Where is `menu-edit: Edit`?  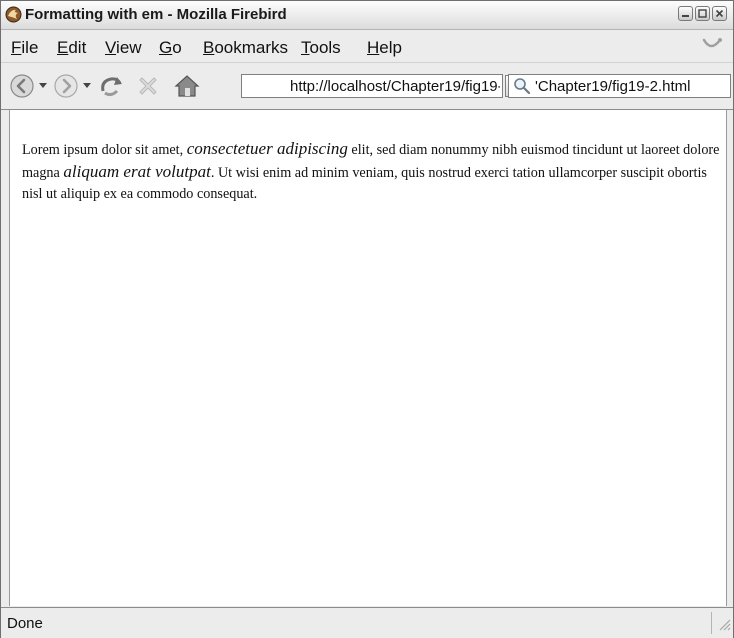
menu-edit: Edit is located at coordinates (71, 48).